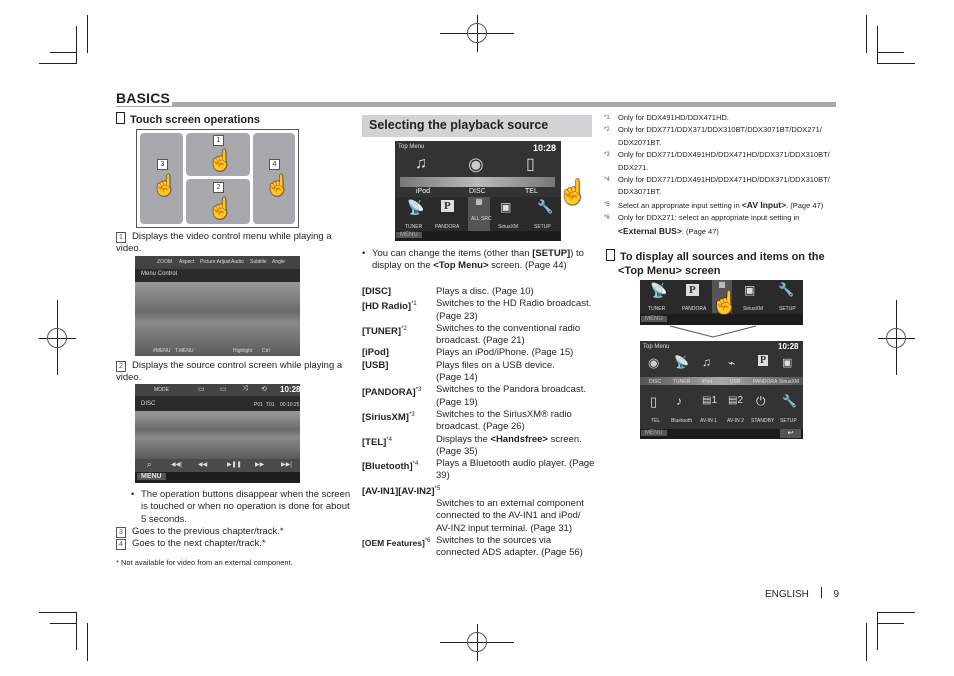 The width and height of the screenshot is (954, 676). Describe the element at coordinates (245, 388) in the screenshot. I see `shuffle-icon: ⤨` at that location.